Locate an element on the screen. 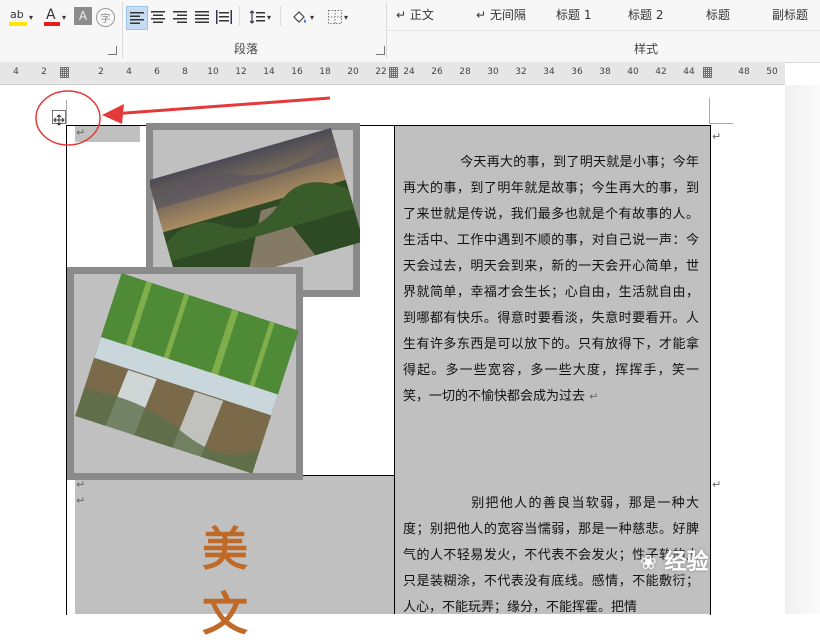 The image size is (820, 644). font-color-icon: A is located at coordinates (50, 15).